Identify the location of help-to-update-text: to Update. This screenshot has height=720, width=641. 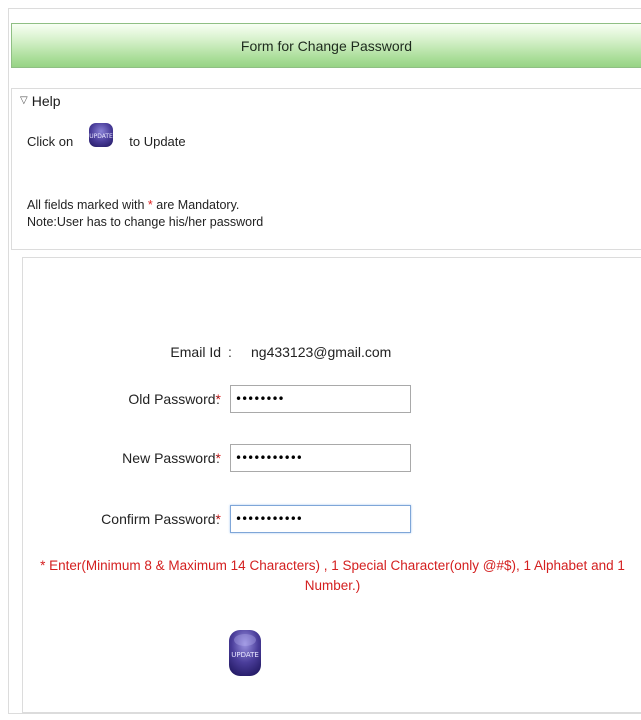
(157, 141).